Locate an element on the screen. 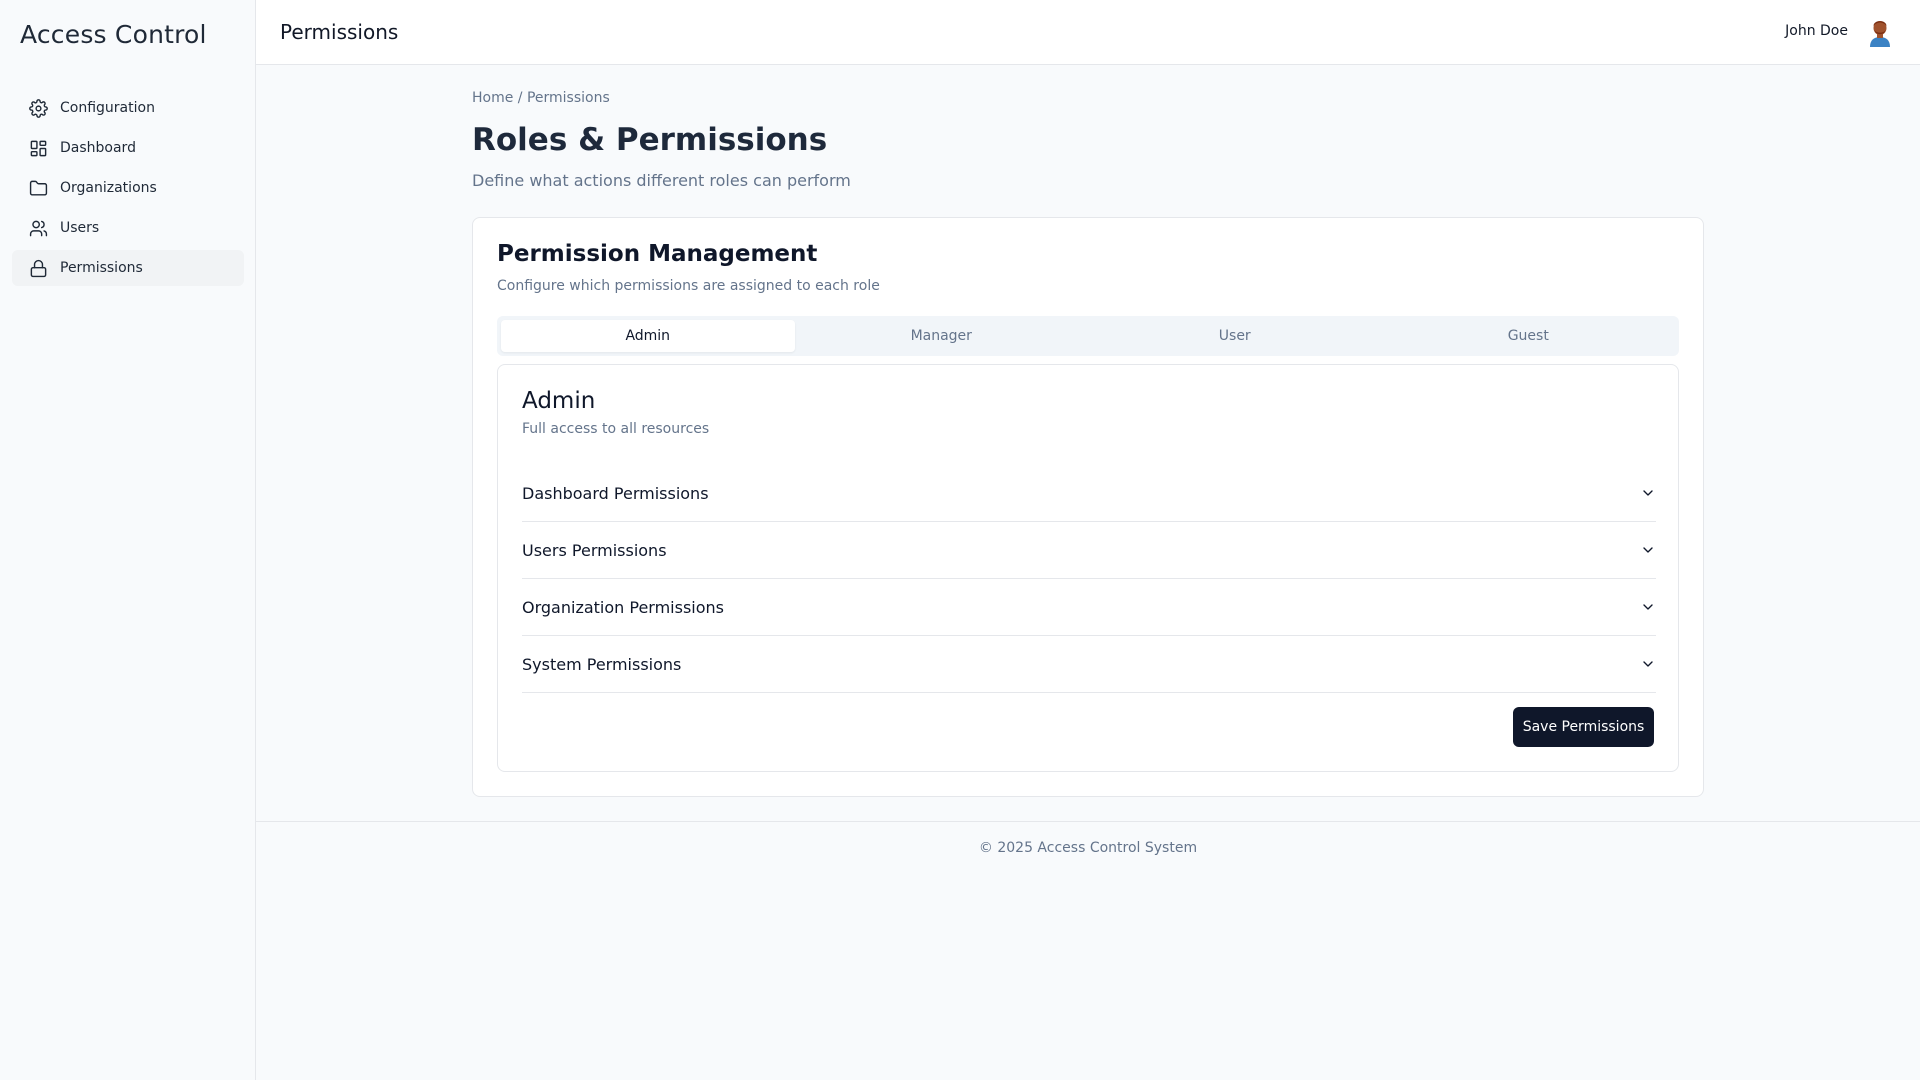  sidebar-item-organizations: Organizations is located at coordinates (128, 188).